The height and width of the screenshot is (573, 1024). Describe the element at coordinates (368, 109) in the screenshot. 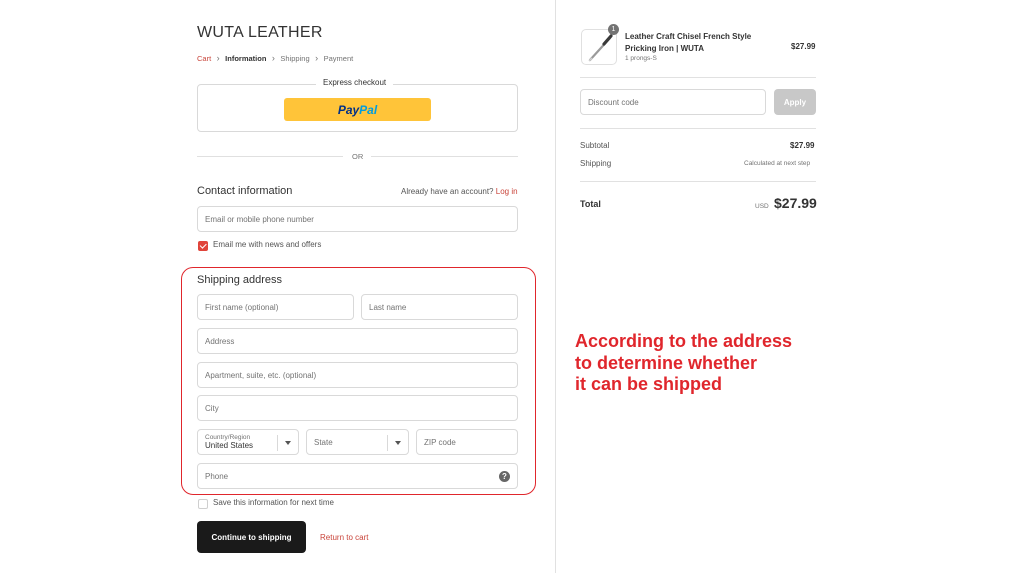

I see `paypal-logo-pal: Pal` at that location.